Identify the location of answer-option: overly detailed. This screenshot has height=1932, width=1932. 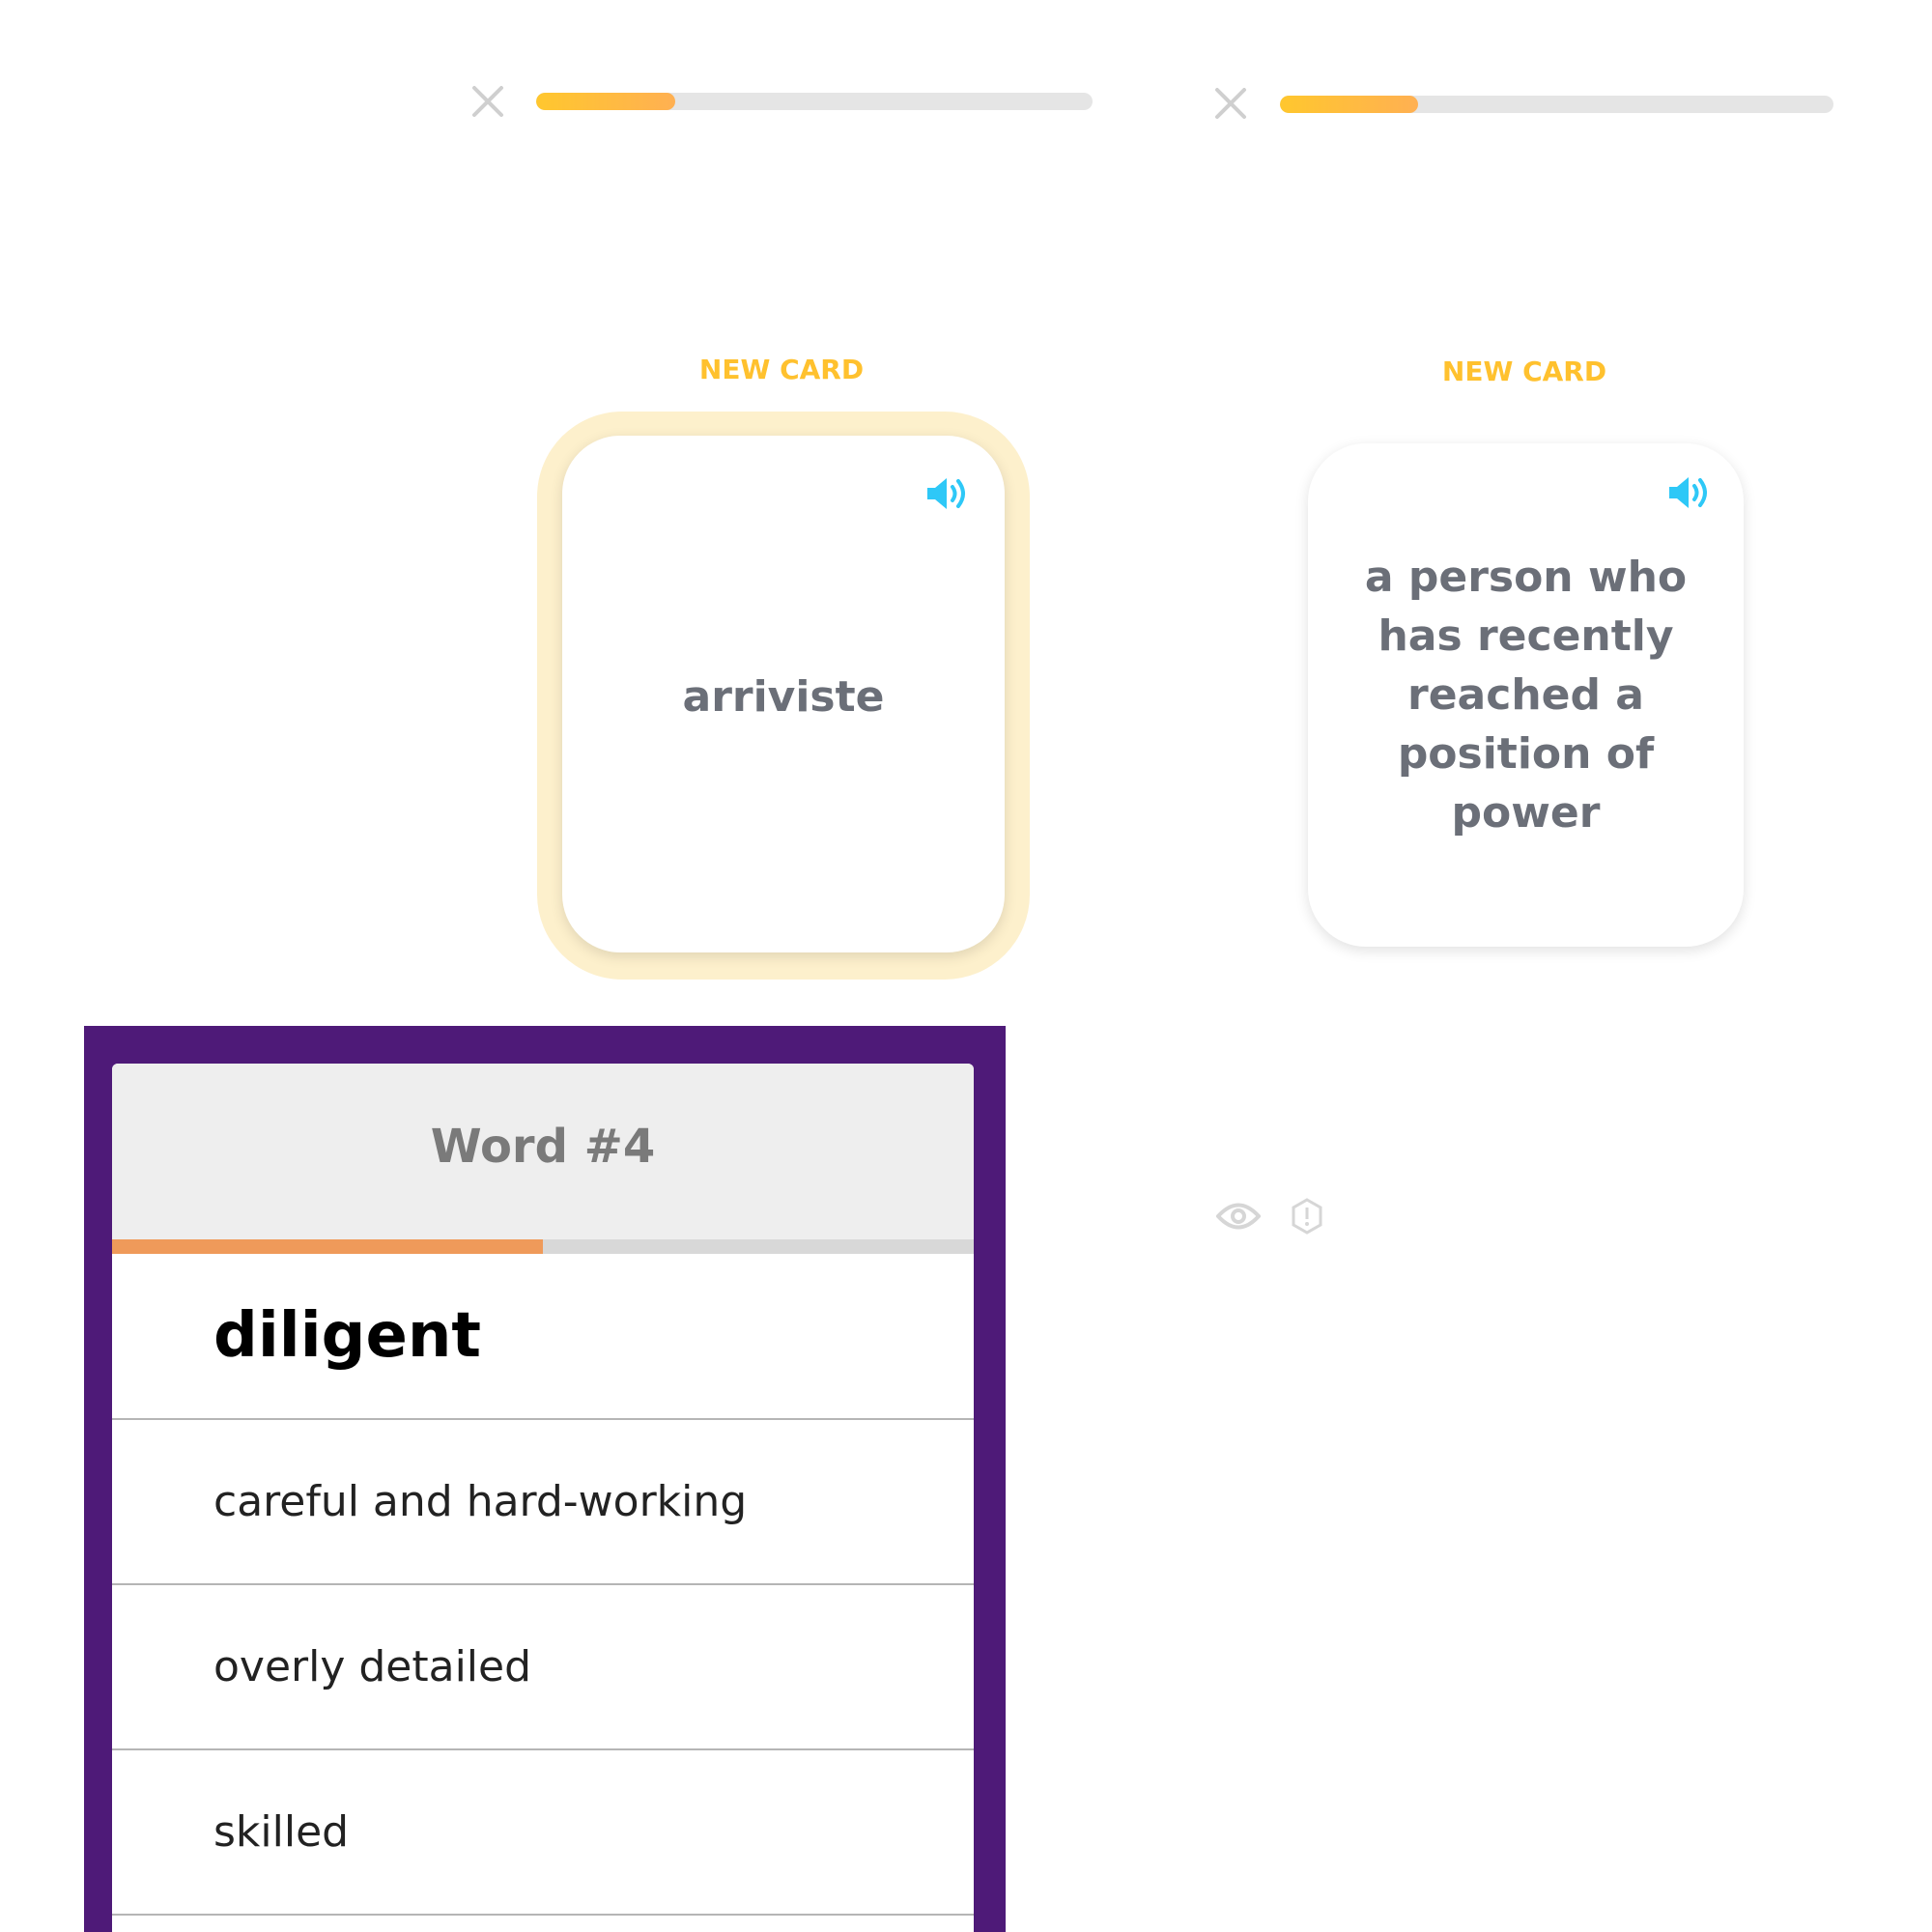
(543, 1667).